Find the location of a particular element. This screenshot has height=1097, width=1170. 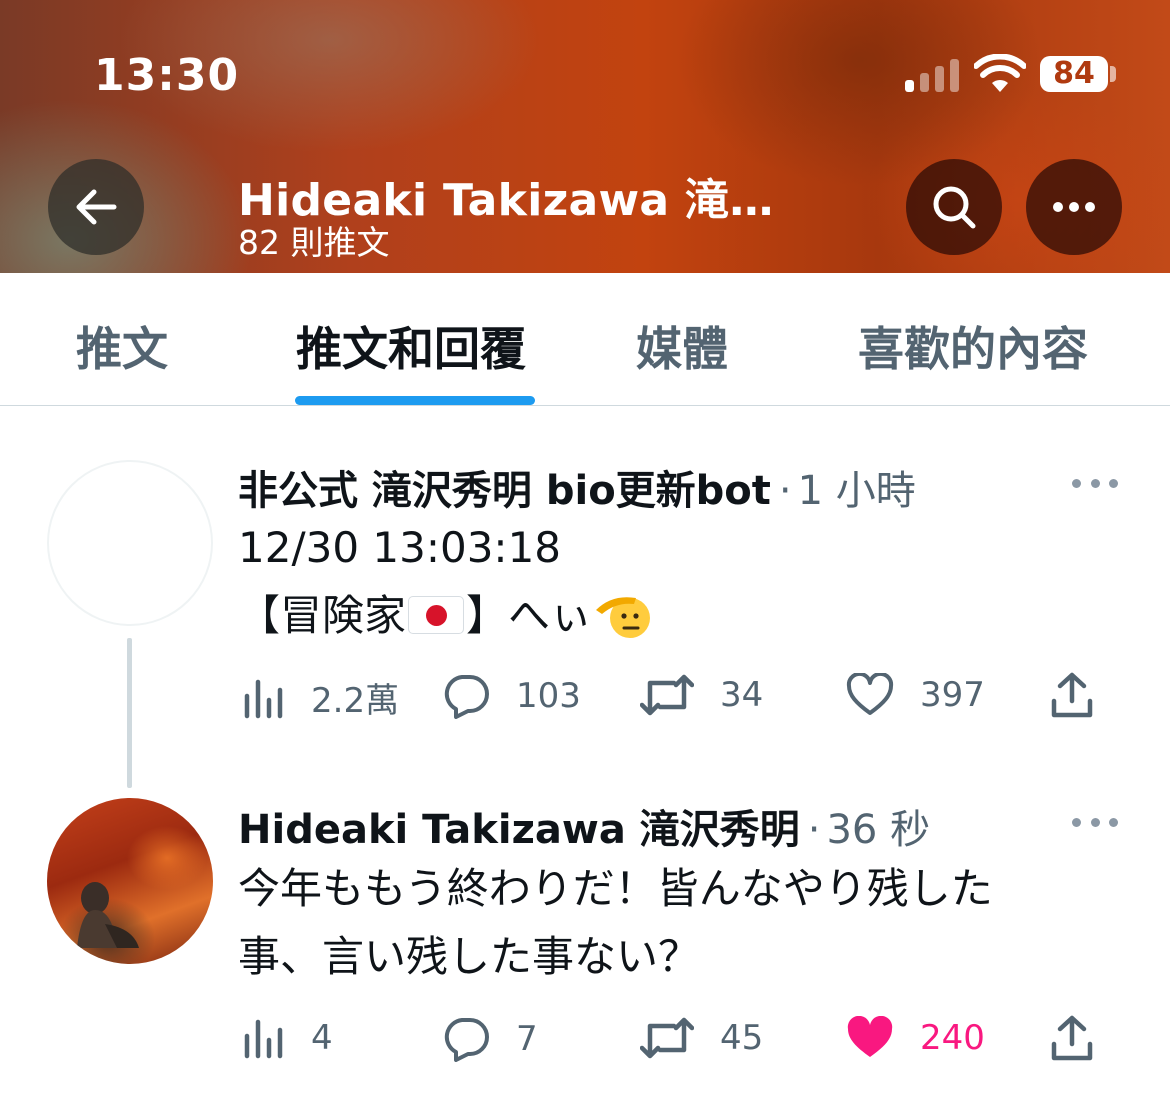

tweet-text: 今年ももう終わりだ！皆んなやり残した 事、言い残した事ない？ is located at coordinates (615, 923).